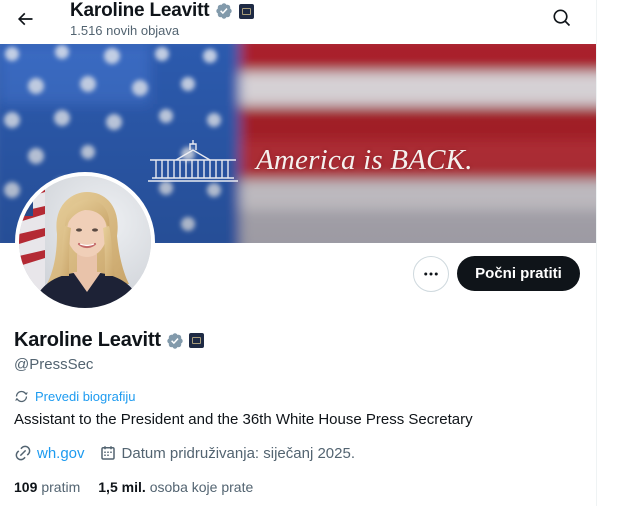 Image resolution: width=627 pixels, height=506 pixels. I want to click on following-label: pratim, so click(60, 487).